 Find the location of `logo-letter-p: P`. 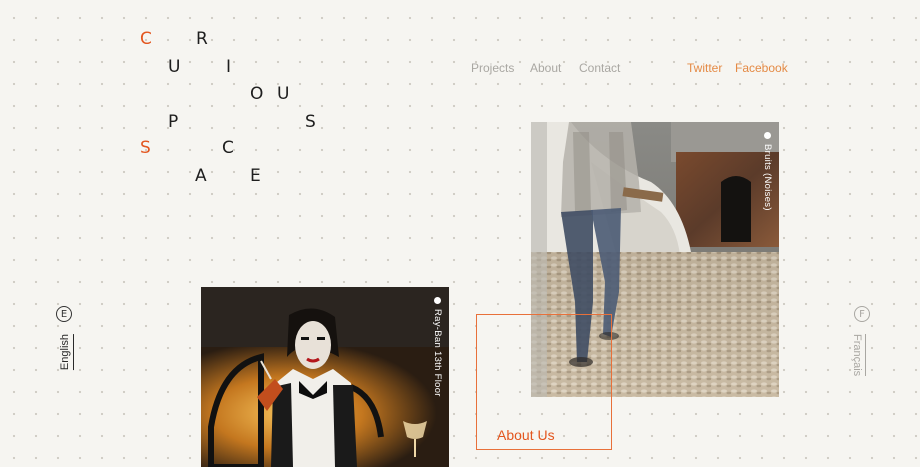

logo-letter-p: P is located at coordinates (173, 122).